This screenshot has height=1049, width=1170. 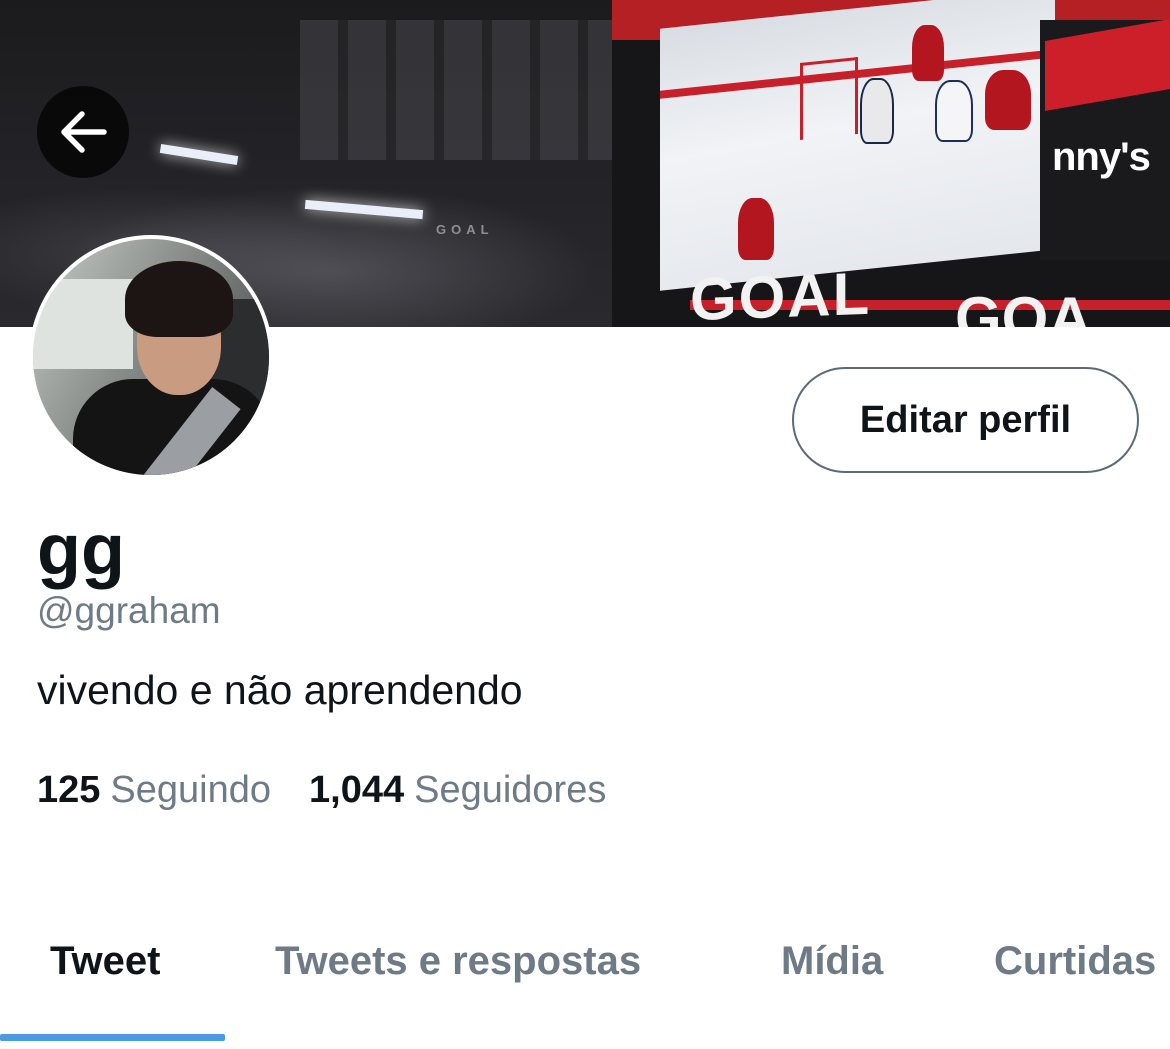 What do you see at coordinates (832, 961) in the screenshot?
I see `tab-media: Mídia` at bounding box center [832, 961].